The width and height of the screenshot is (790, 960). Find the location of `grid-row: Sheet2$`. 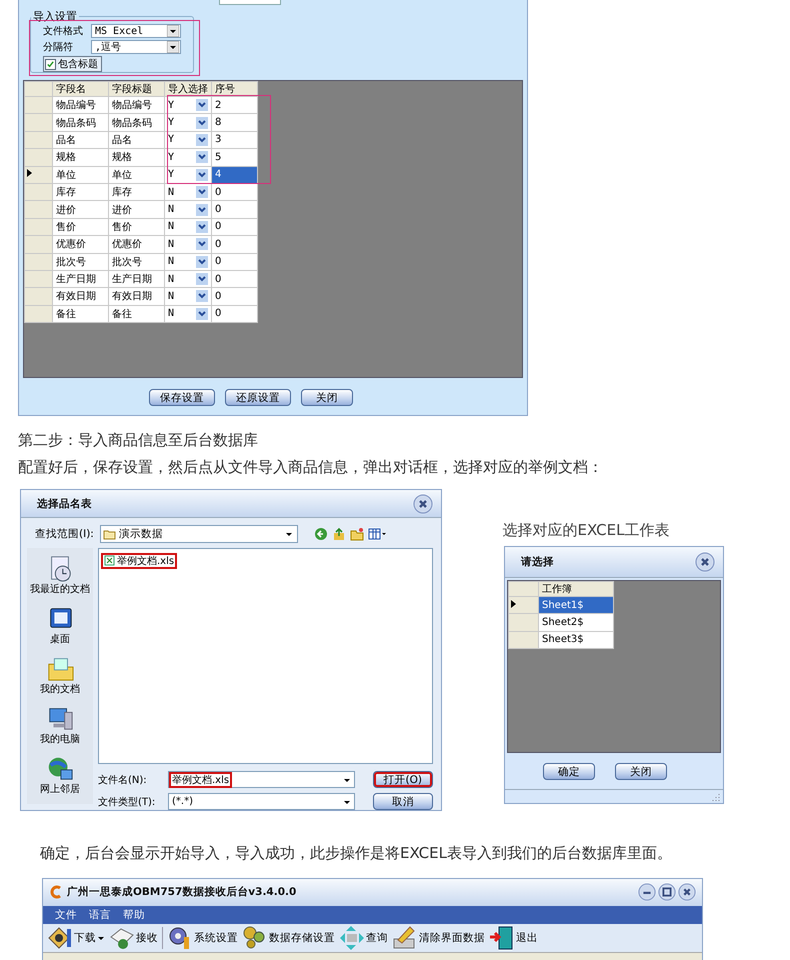

grid-row: Sheet2$ is located at coordinates (561, 623).